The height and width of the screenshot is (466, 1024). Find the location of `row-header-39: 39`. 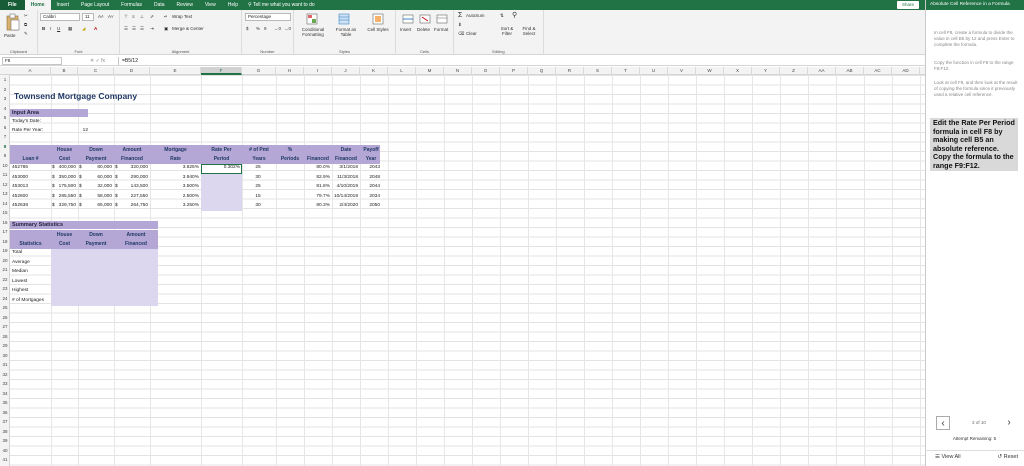

row-header-39: 39 is located at coordinates (5, 440).